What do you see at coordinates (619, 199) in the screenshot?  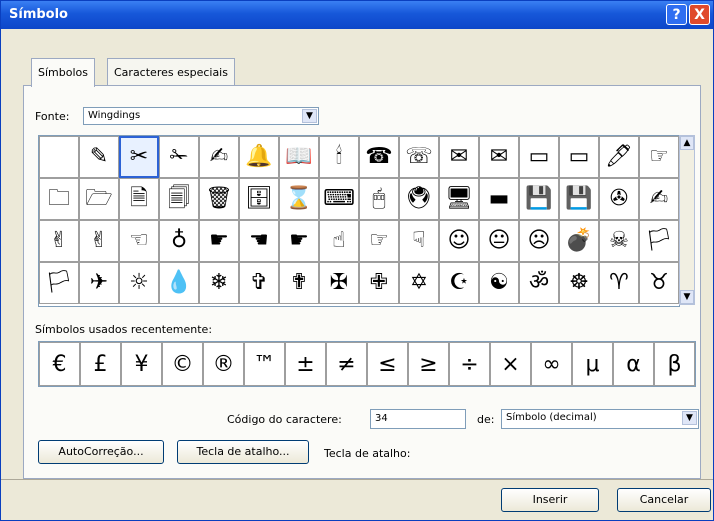 I see `symbol-cell: ✇` at bounding box center [619, 199].